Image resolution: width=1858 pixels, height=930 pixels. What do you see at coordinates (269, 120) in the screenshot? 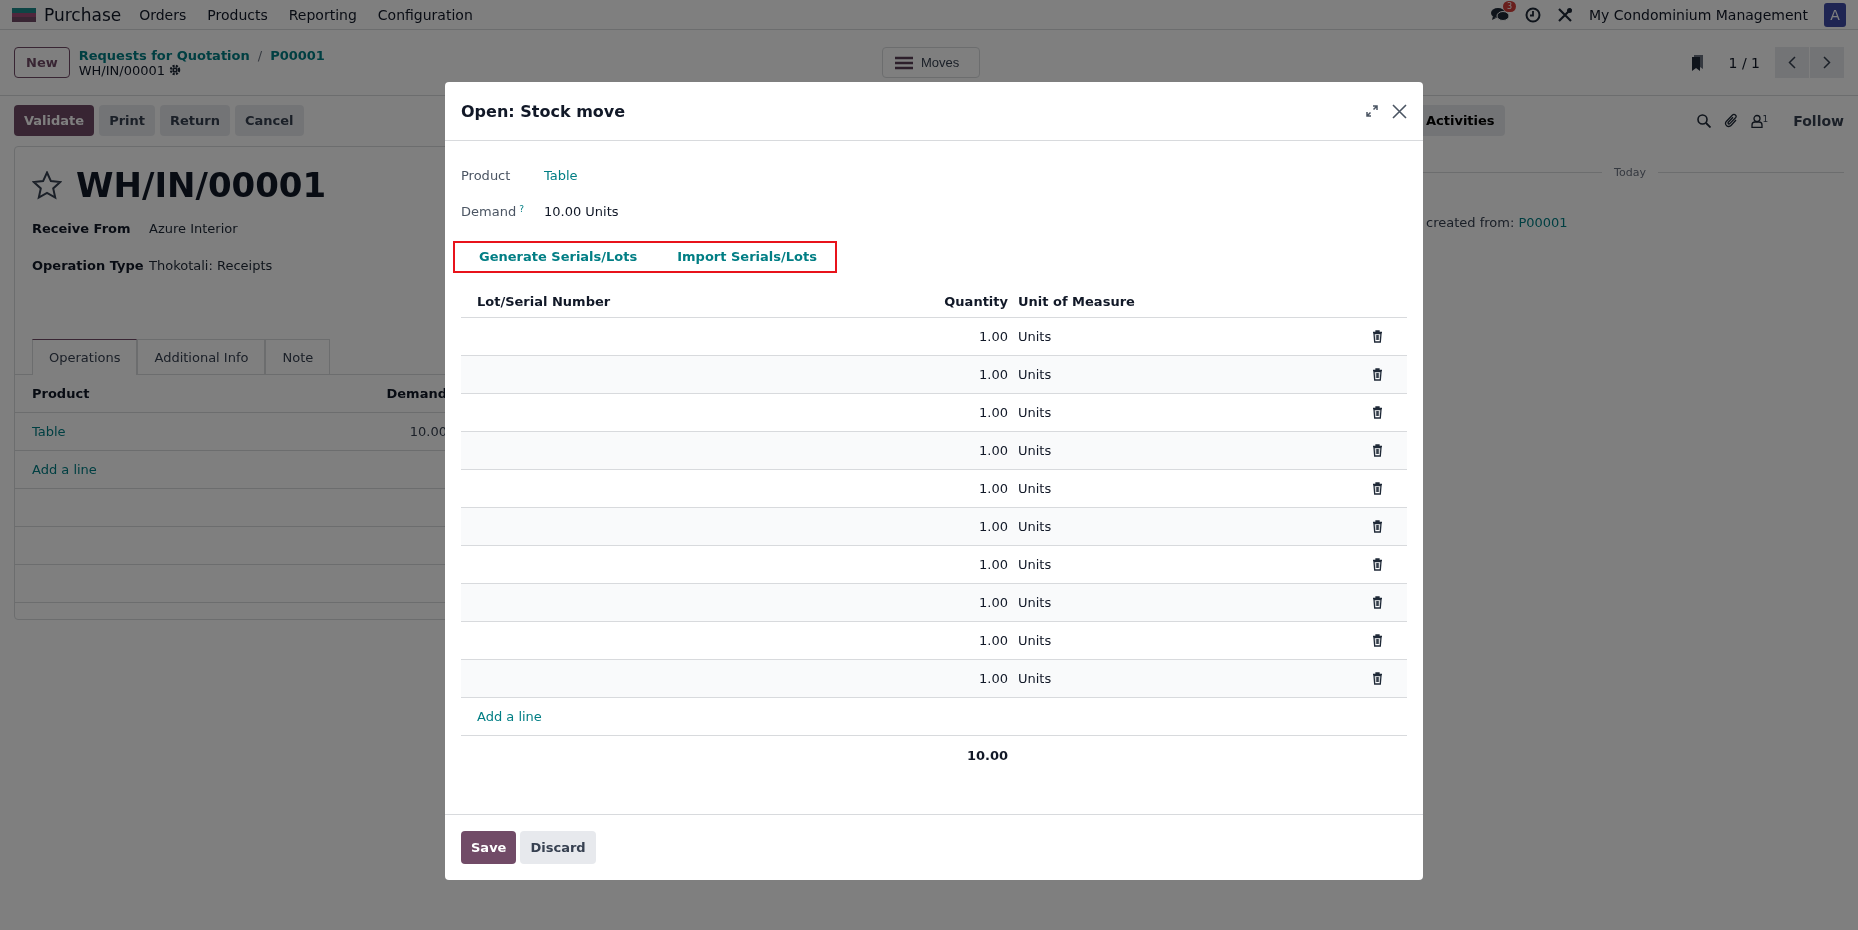
I see `action-button: Cancel` at bounding box center [269, 120].